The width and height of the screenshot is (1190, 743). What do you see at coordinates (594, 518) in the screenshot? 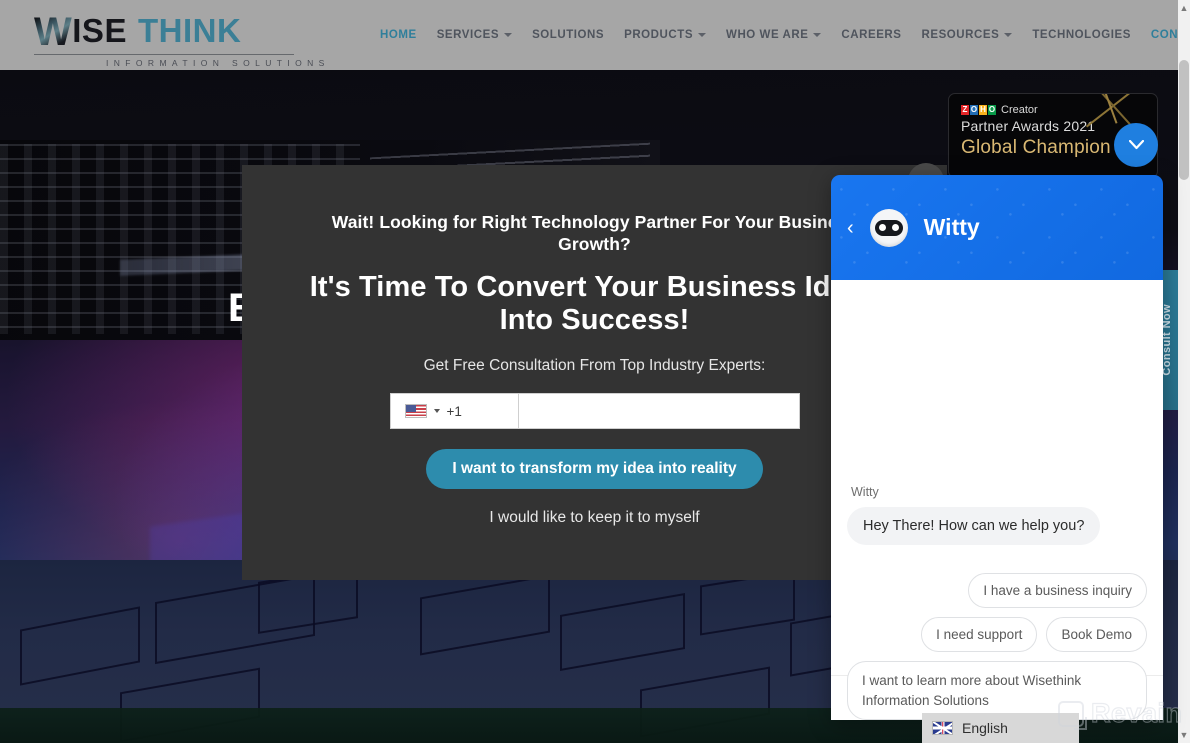
I see `decline-link: I would like to keep it to myself` at bounding box center [594, 518].